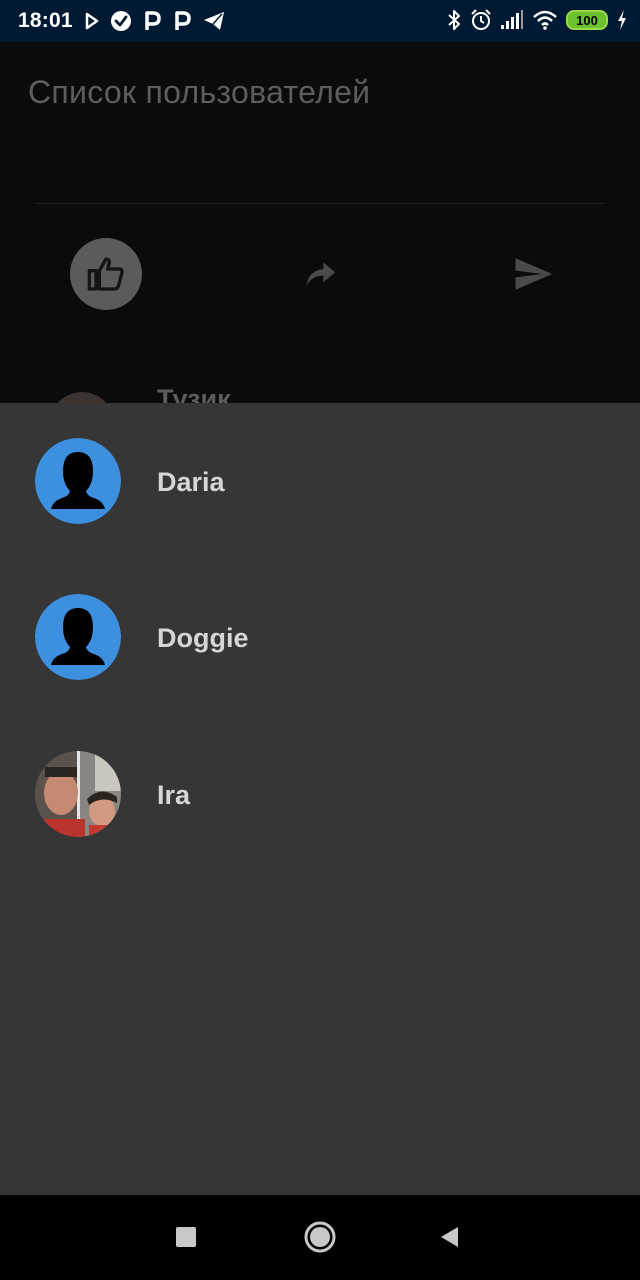 Image resolution: width=640 pixels, height=1280 pixels. What do you see at coordinates (512, 19) in the screenshot?
I see `signal-icon` at bounding box center [512, 19].